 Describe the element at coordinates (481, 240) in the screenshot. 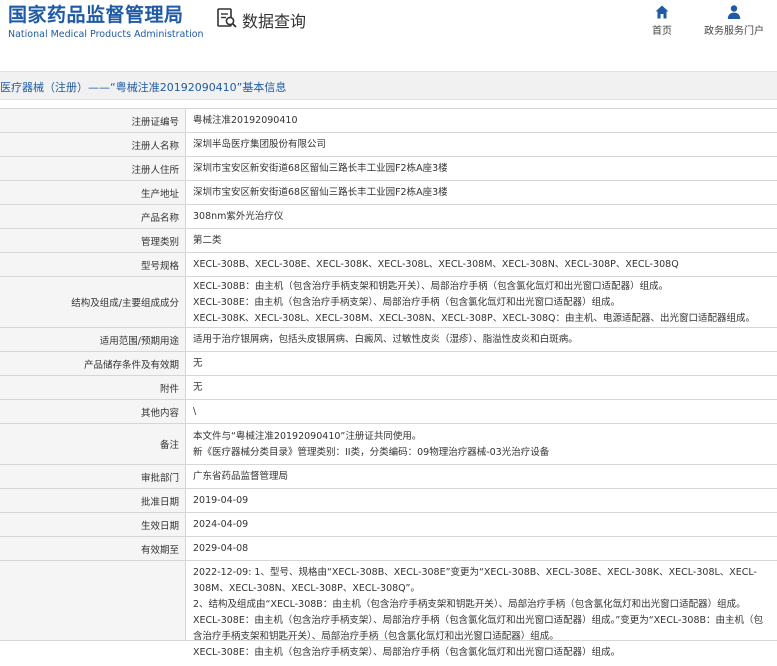

I see `field-value: 第二类` at that location.